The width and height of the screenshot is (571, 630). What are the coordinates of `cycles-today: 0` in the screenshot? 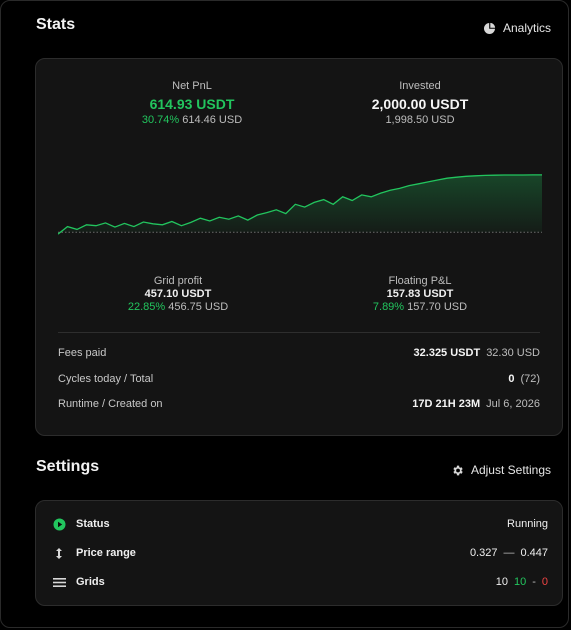 It's located at (511, 379).